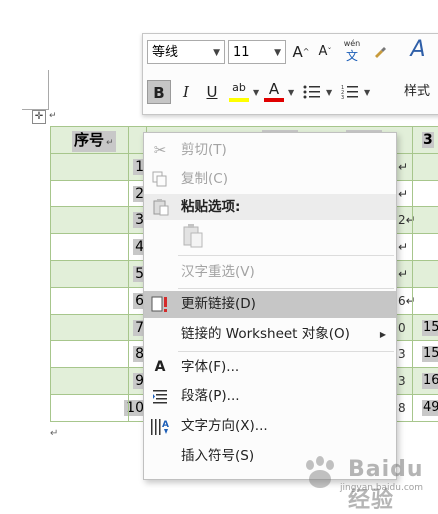 Image resolution: width=438 pixels, height=514 pixels. I want to click on phonetic-guide-button: wén 文, so click(352, 50).